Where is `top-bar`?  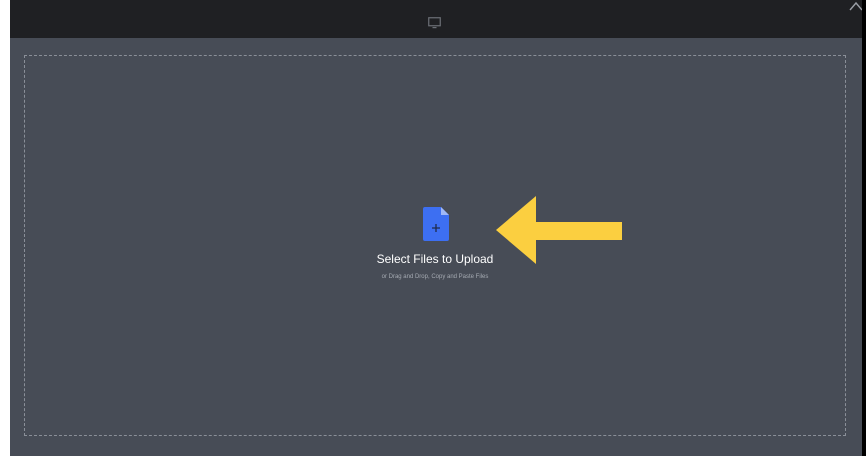
top-bar is located at coordinates (436, 19).